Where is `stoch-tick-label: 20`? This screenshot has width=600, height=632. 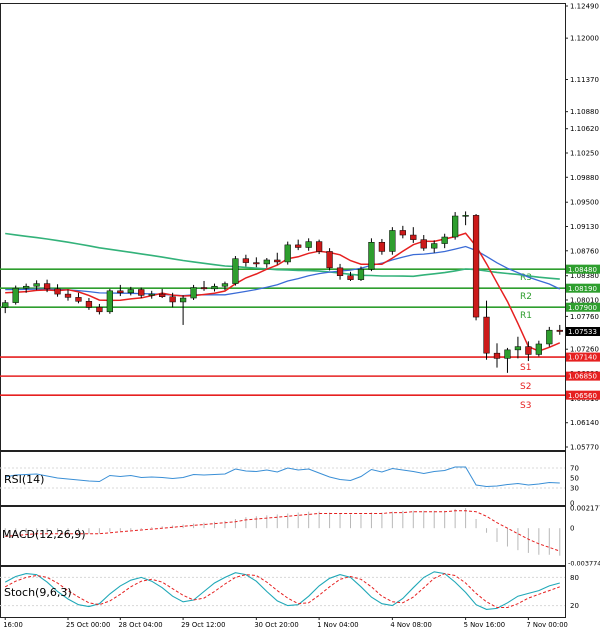
stoch-tick-label: 20 is located at coordinates (574, 606).